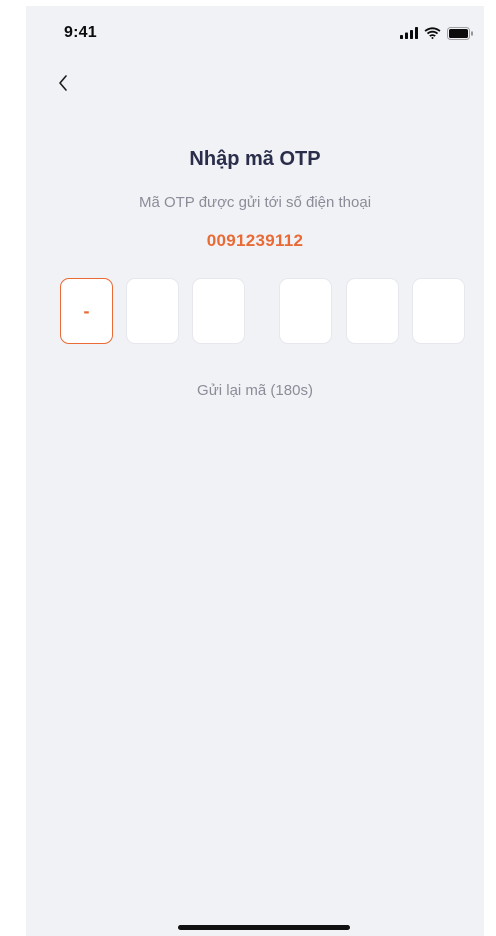  I want to click on signal-icon, so click(409, 33).